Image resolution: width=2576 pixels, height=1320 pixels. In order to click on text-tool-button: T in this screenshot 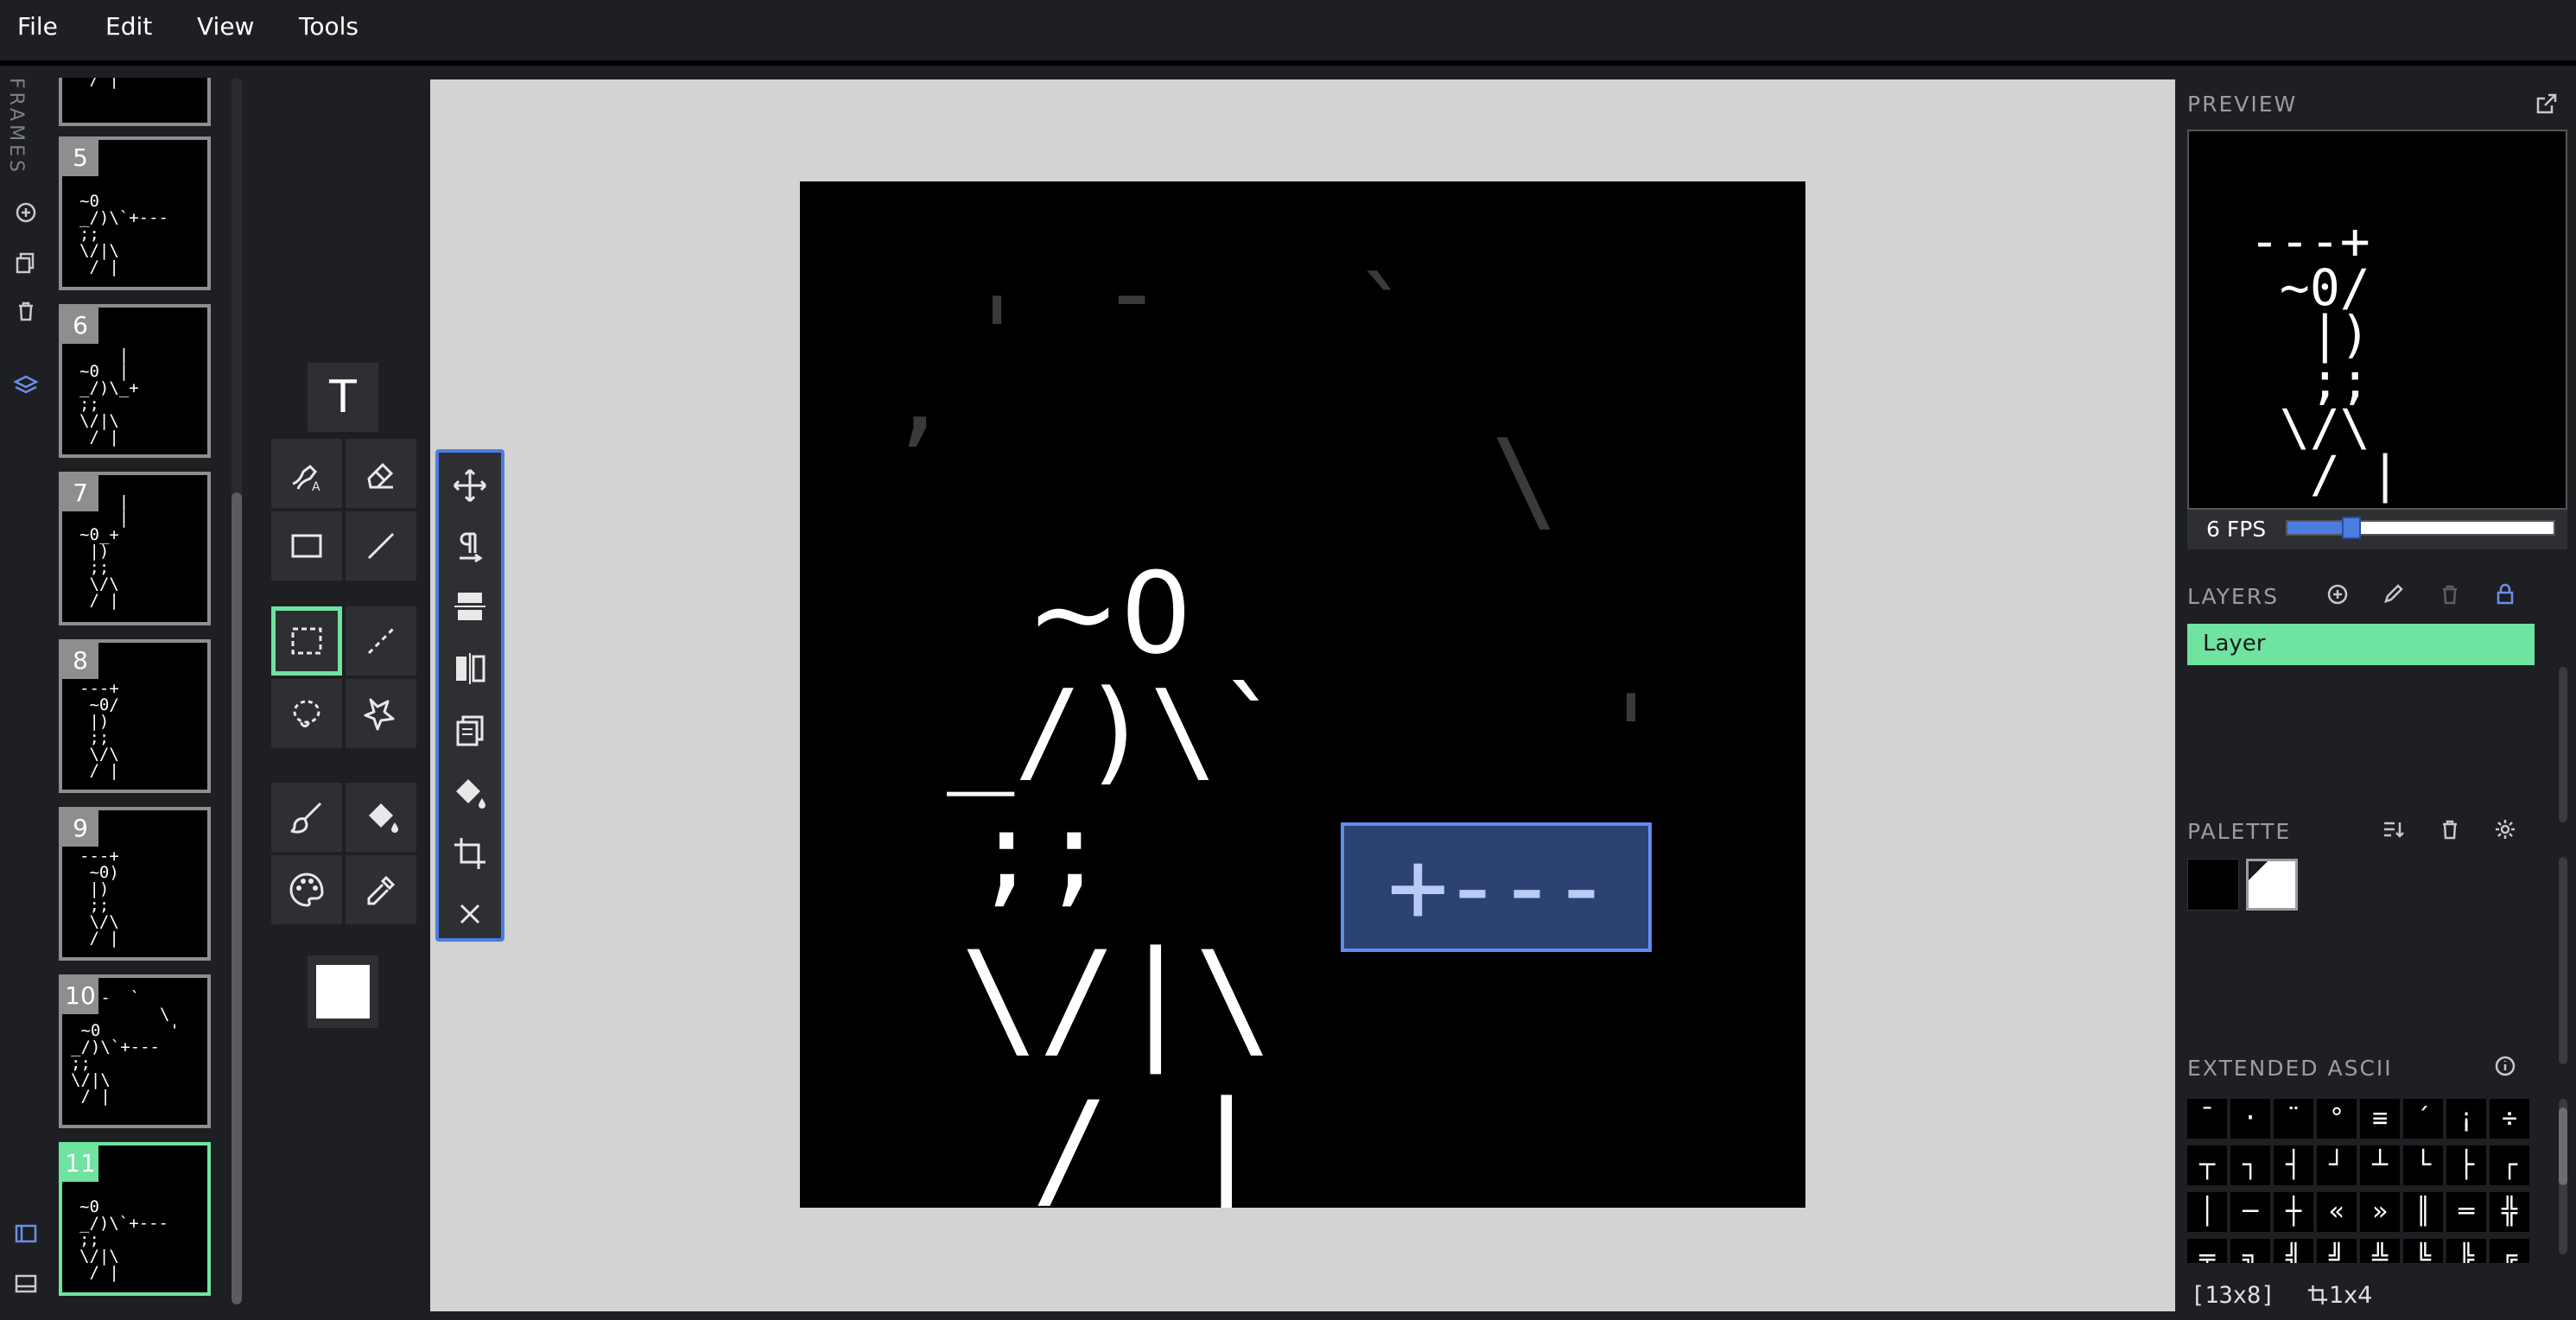, I will do `click(343, 397)`.